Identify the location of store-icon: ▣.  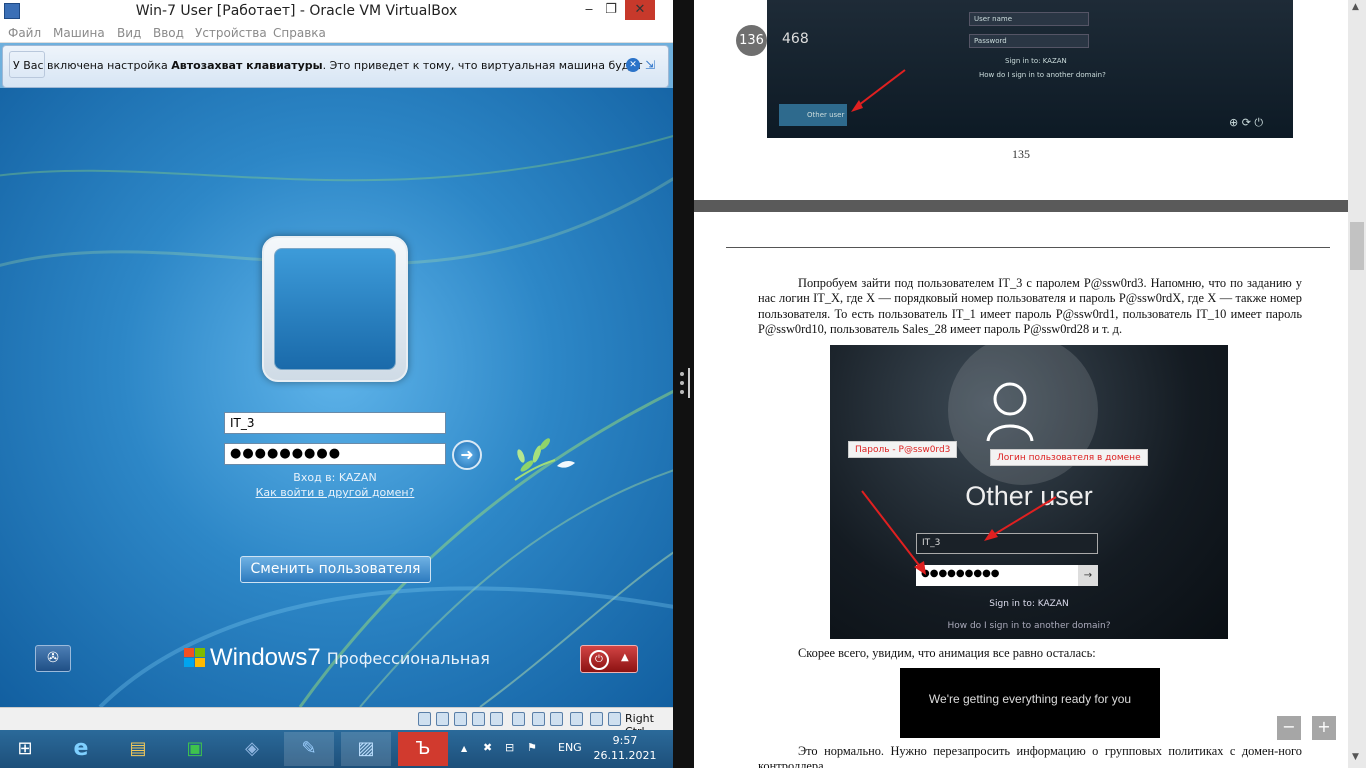
(195, 749).